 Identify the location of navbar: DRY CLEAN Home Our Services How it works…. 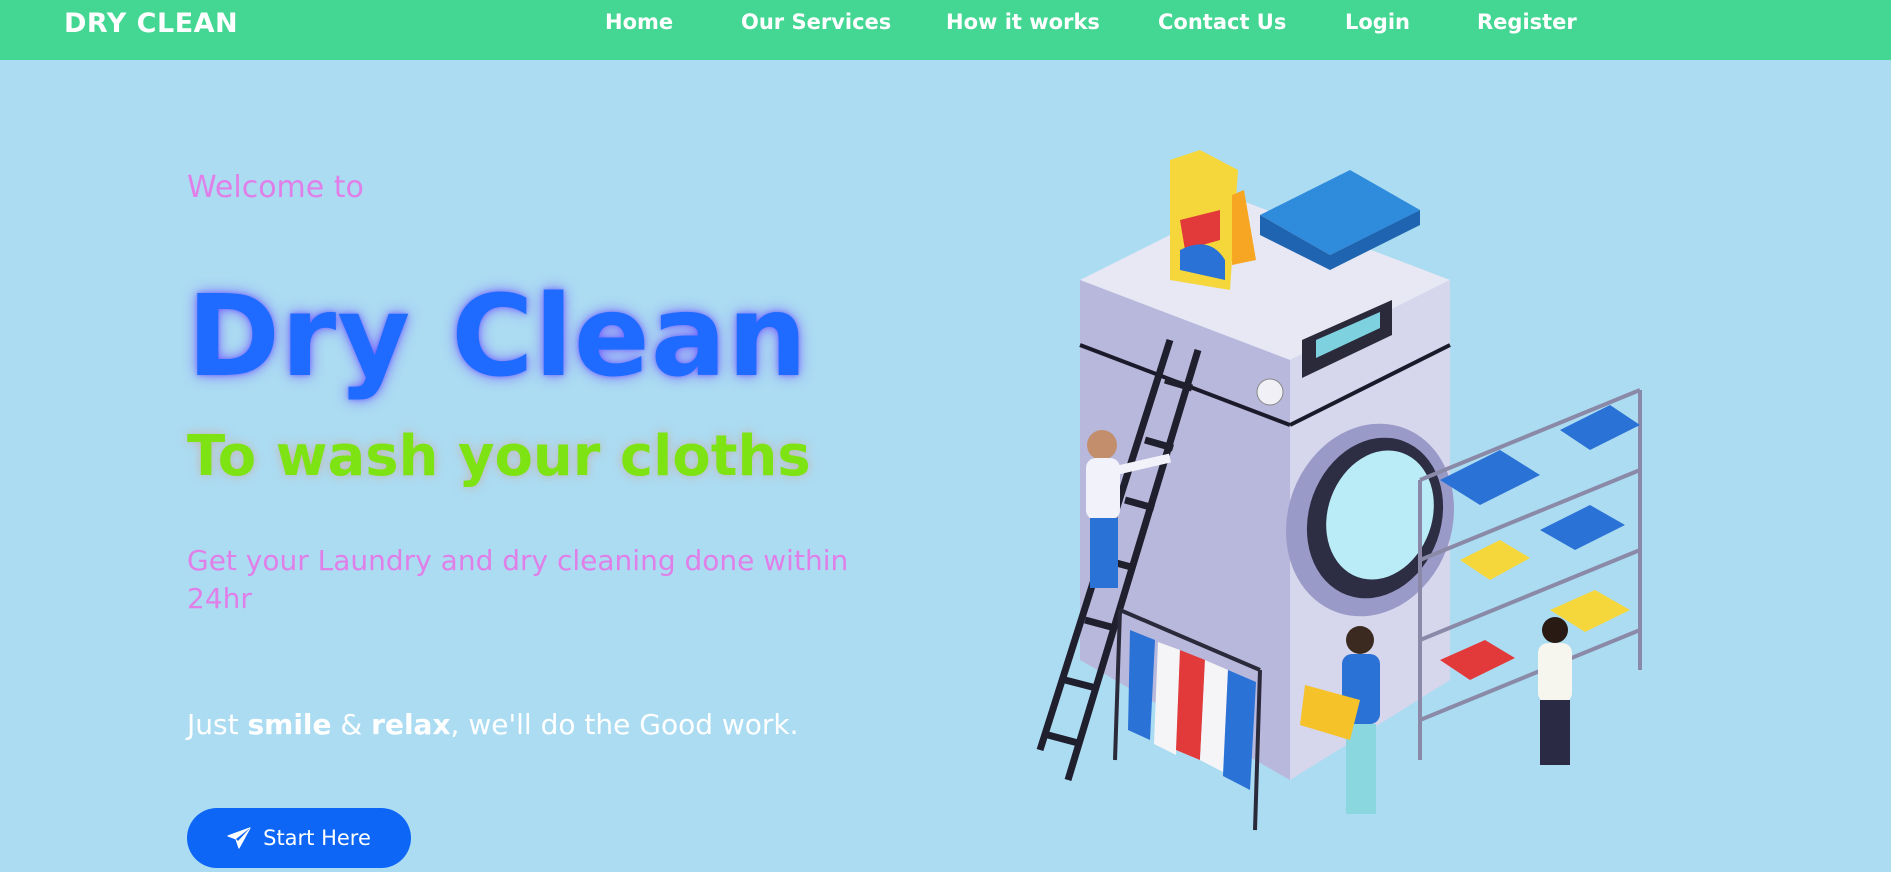
(945, 30).